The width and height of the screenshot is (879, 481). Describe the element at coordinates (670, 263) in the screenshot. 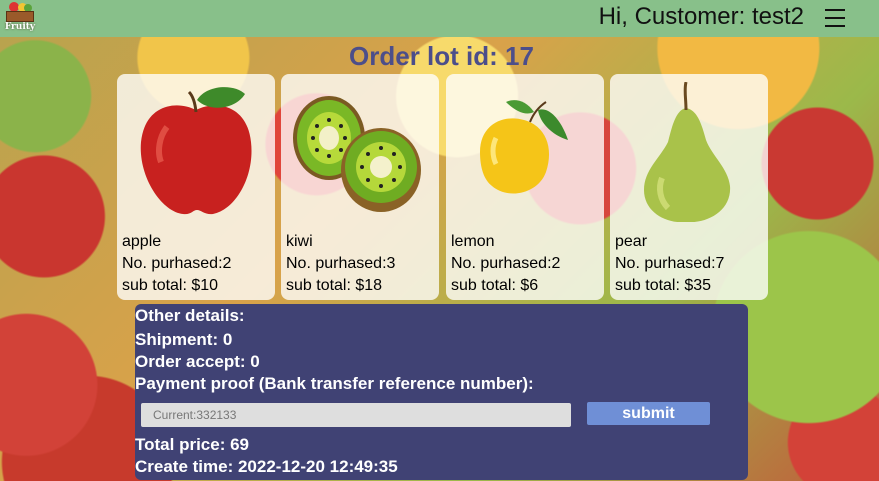

I see `item-quantity: No. purhased:7` at that location.